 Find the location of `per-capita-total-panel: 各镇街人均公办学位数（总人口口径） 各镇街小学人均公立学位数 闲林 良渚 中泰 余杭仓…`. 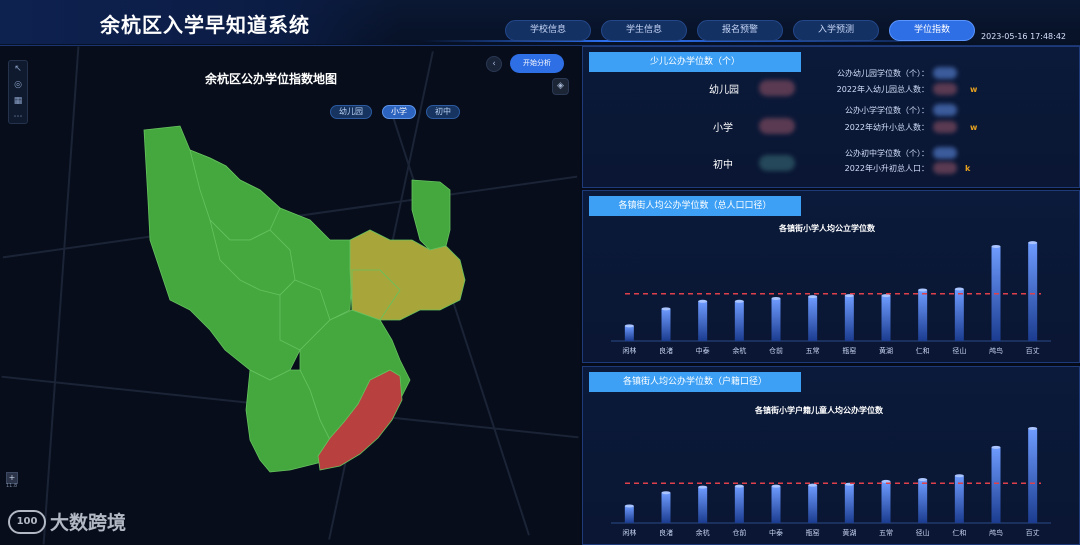

per-capita-total-panel: 各镇街人均公办学位数（总人口口径） 各镇街小学人均公立学位数 闲林 良渚 中泰 余杭仓… is located at coordinates (831, 276).